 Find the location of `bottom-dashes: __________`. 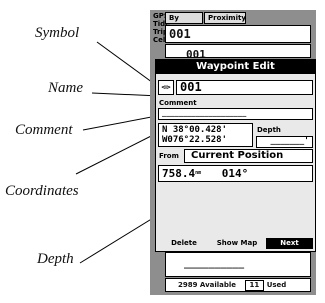

bottom-dashes: __________ is located at coordinates (214, 263).